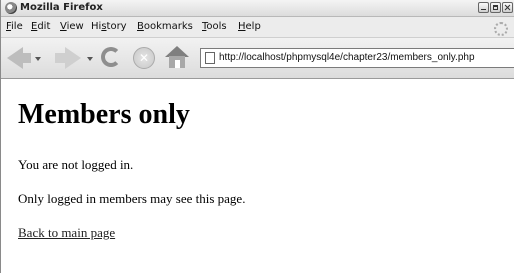  Describe the element at coordinates (495, 7) in the screenshot. I see `maximize-button` at that location.